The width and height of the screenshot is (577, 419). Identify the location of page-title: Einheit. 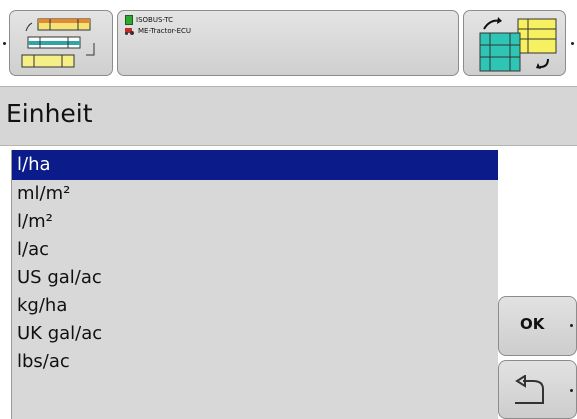
(49, 113).